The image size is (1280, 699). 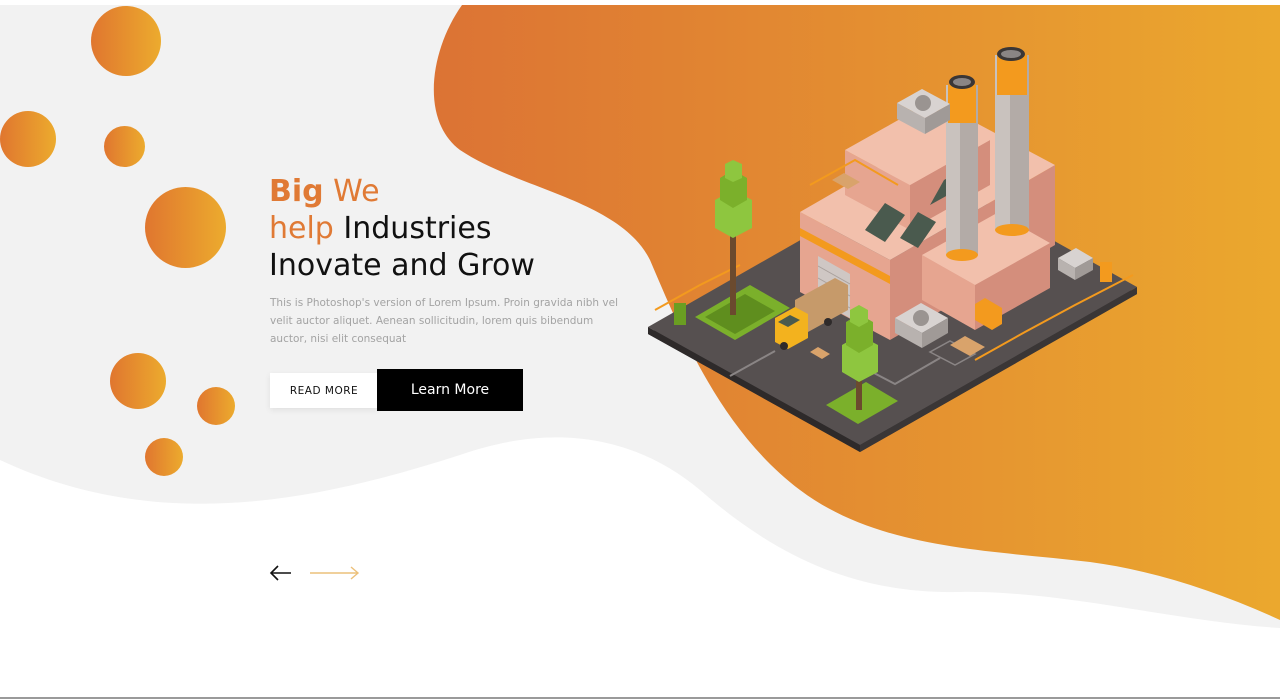 I want to click on headline-help: help, so click(x=301, y=228).